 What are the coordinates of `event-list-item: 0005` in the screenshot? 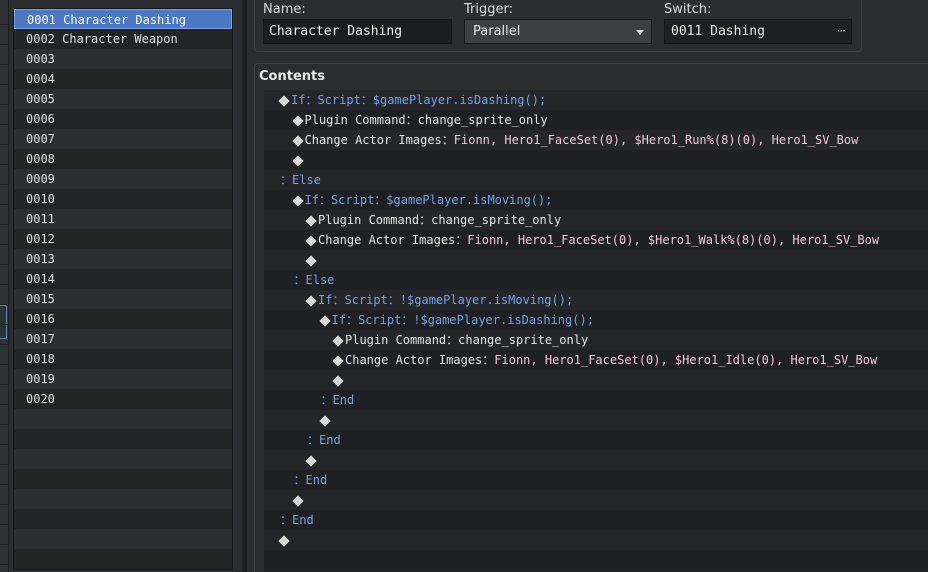 It's located at (123, 99).